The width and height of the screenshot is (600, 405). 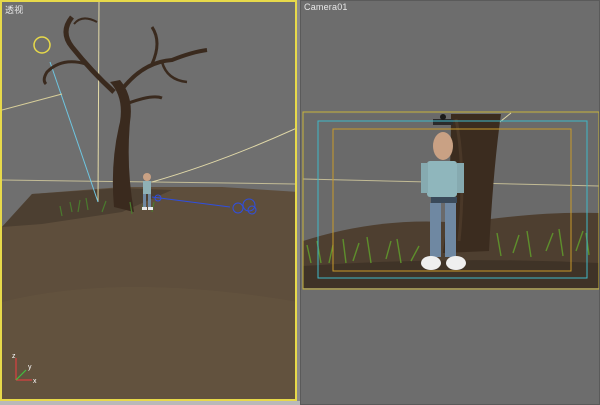 What do you see at coordinates (326, 7) in the screenshot?
I see `viewport-label-camera: Camera01` at bounding box center [326, 7].